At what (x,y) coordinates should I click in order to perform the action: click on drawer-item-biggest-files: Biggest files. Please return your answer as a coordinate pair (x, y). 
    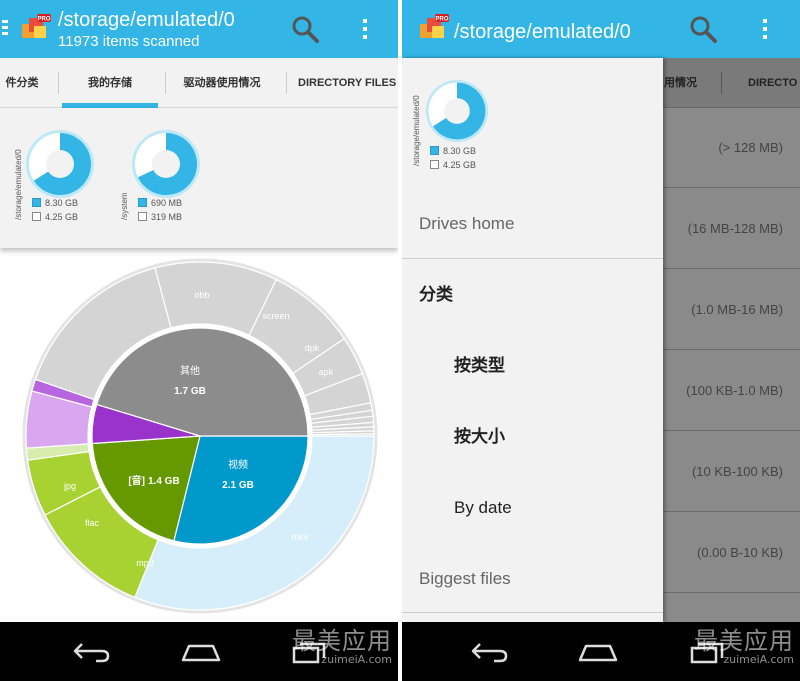
    Looking at the image, I should click on (532, 579).